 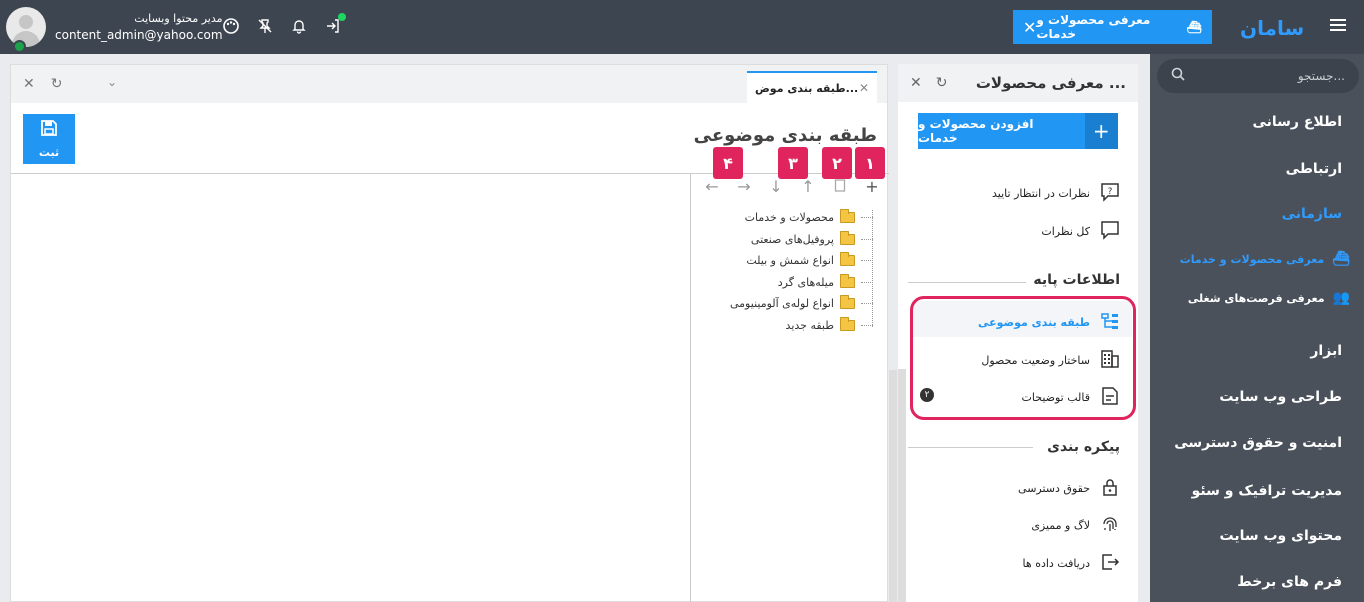 I want to click on lock-icon, so click(x=1110, y=488).